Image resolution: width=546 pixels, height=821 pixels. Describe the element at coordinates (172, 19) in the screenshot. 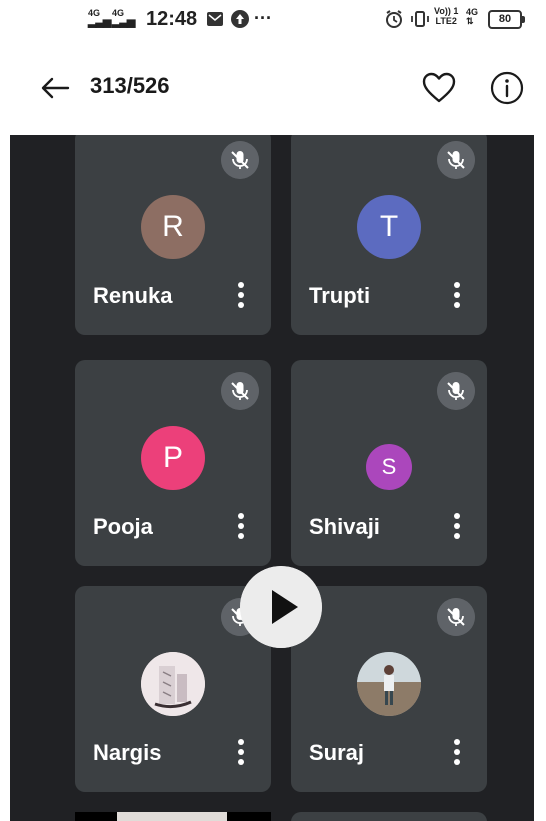

I see `clock: 12:48` at that location.